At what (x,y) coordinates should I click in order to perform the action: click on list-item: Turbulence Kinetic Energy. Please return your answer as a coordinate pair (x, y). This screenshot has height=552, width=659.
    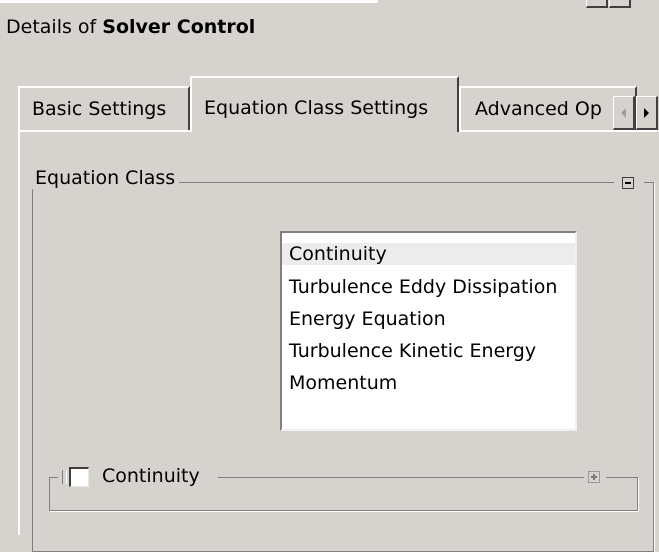
    Looking at the image, I should click on (412, 351).